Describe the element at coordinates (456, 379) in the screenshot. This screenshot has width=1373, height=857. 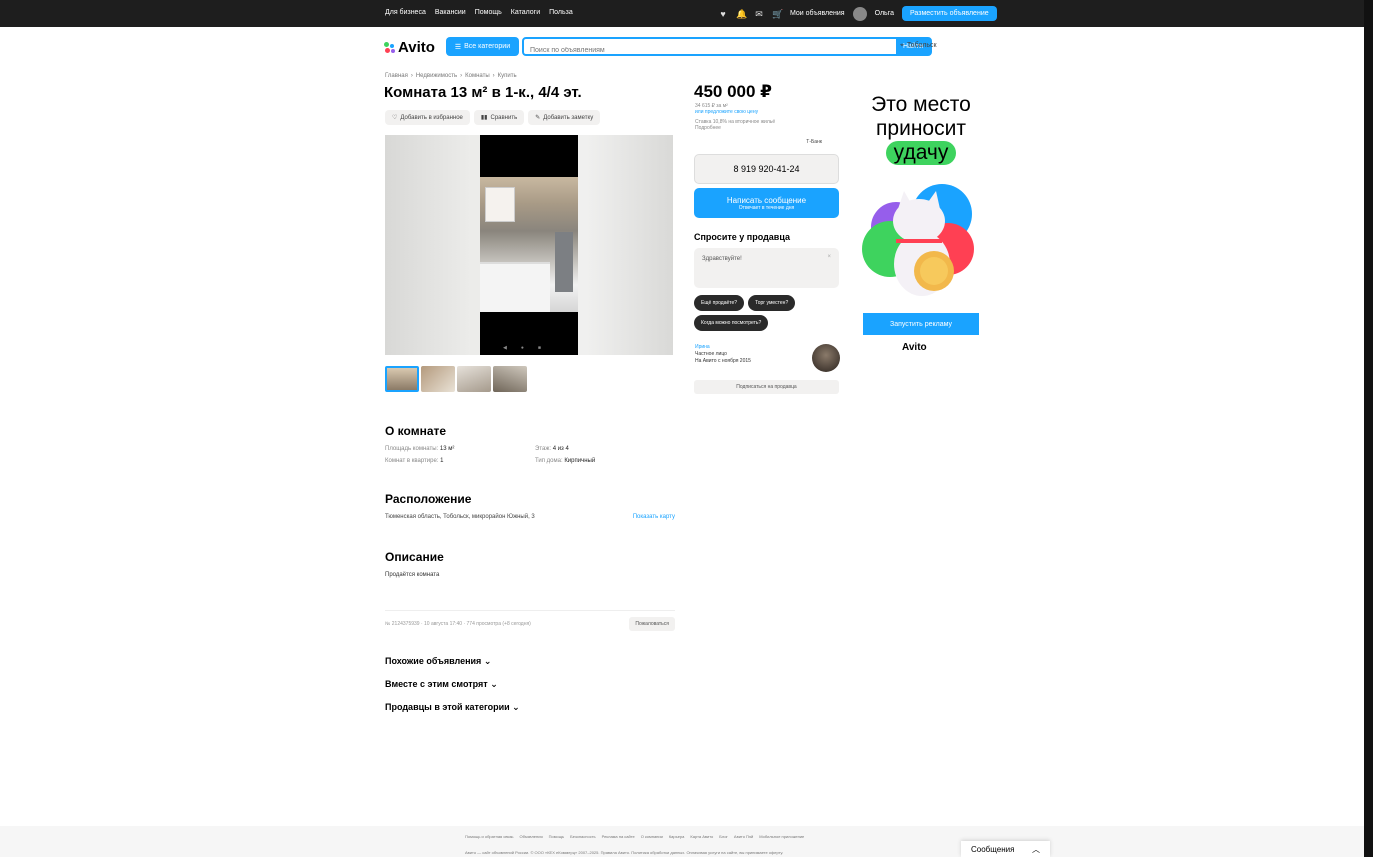
I see `photo-thumbnails` at that location.